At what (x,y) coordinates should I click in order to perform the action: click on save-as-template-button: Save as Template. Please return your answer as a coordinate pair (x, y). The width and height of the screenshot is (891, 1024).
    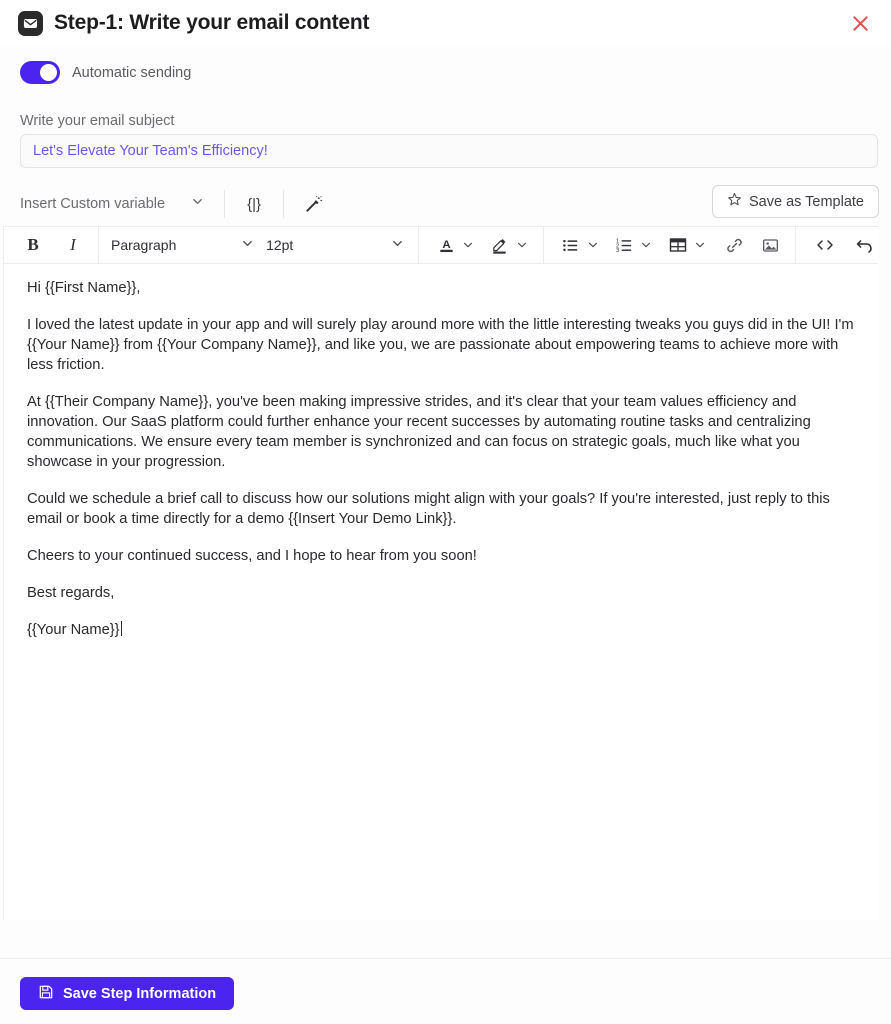
    Looking at the image, I should click on (795, 201).